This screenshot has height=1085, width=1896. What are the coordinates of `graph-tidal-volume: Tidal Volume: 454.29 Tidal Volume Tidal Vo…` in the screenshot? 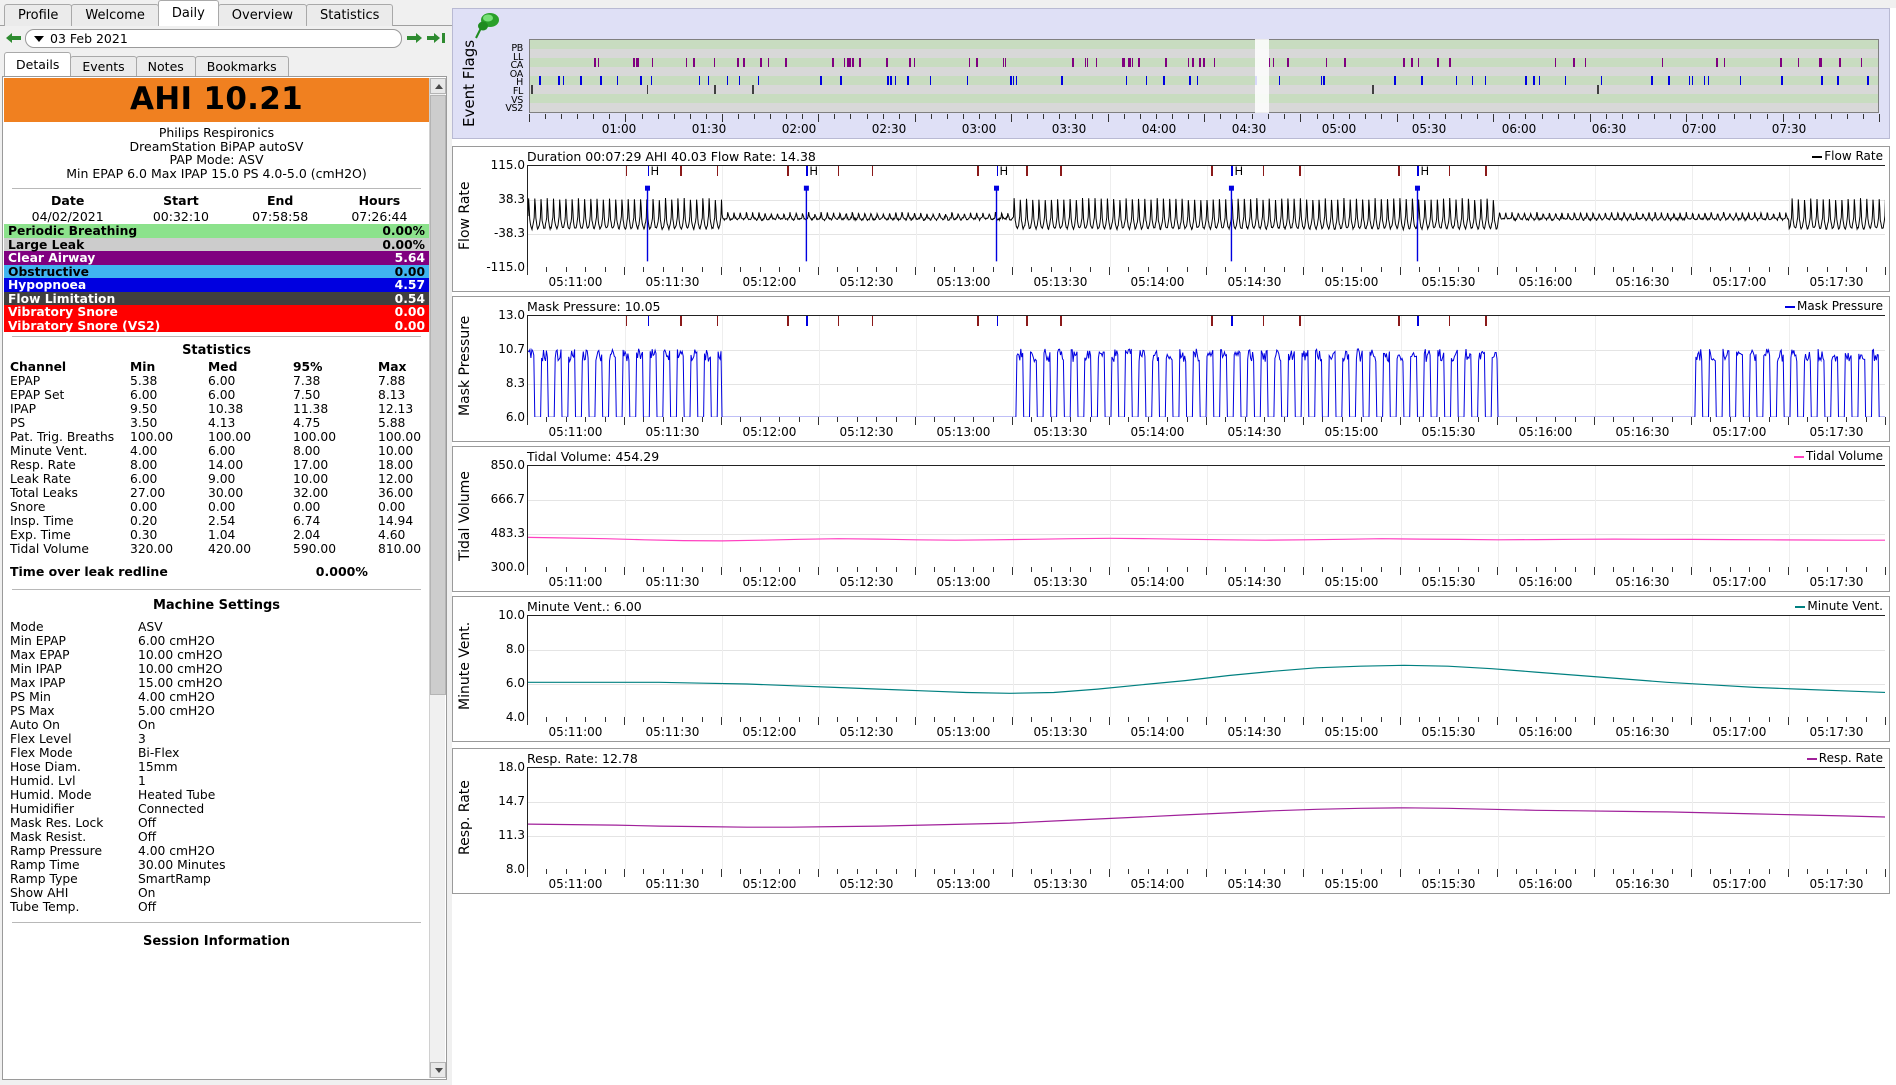 It's located at (1171, 519).